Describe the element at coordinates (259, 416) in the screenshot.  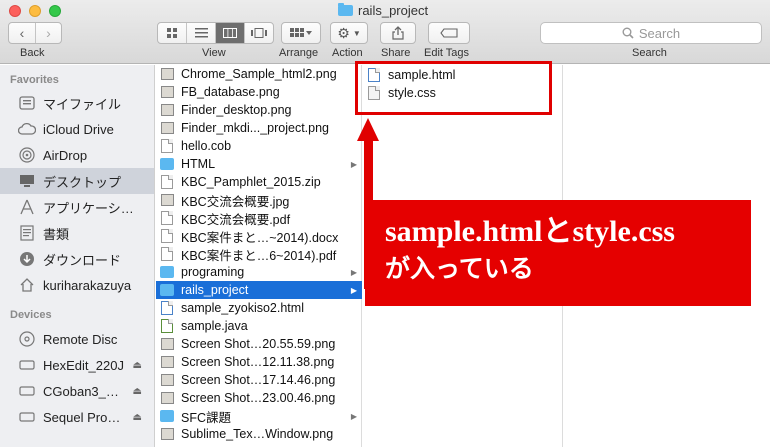
I see `file-row: SFC課題 ▶` at that location.